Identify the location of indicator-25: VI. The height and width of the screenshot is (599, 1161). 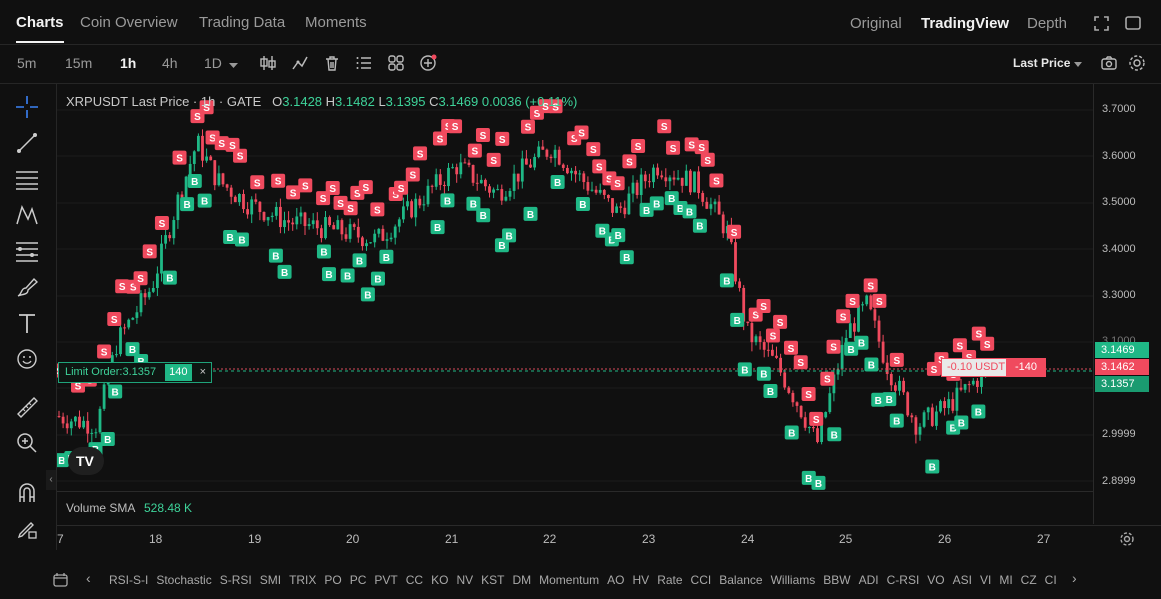
(985, 580).